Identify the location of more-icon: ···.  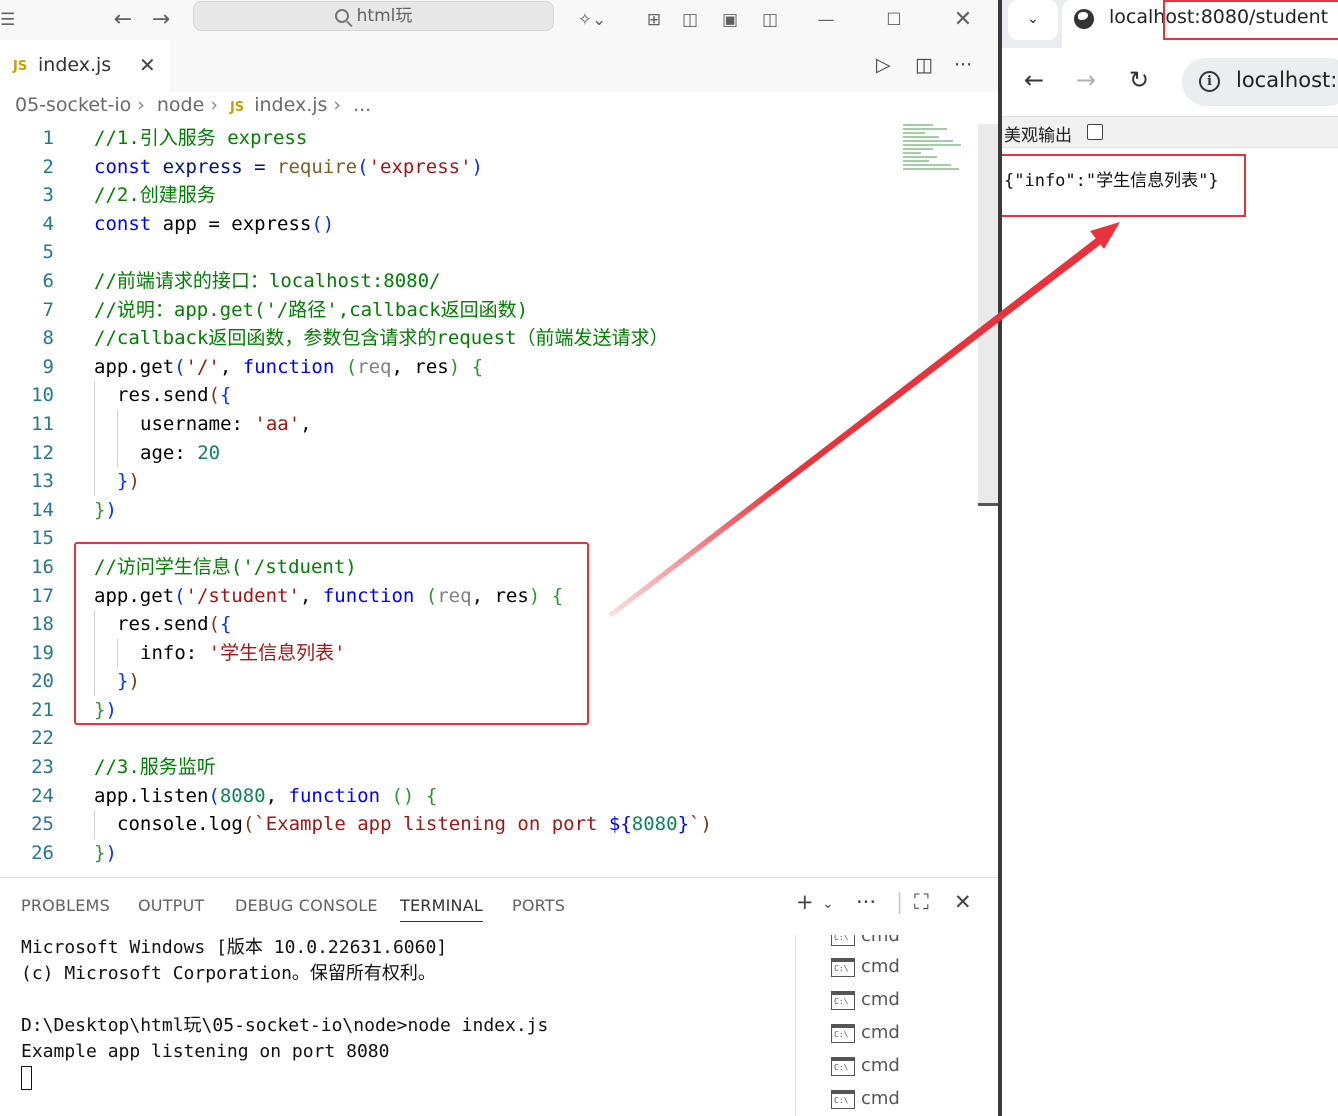
(866, 902).